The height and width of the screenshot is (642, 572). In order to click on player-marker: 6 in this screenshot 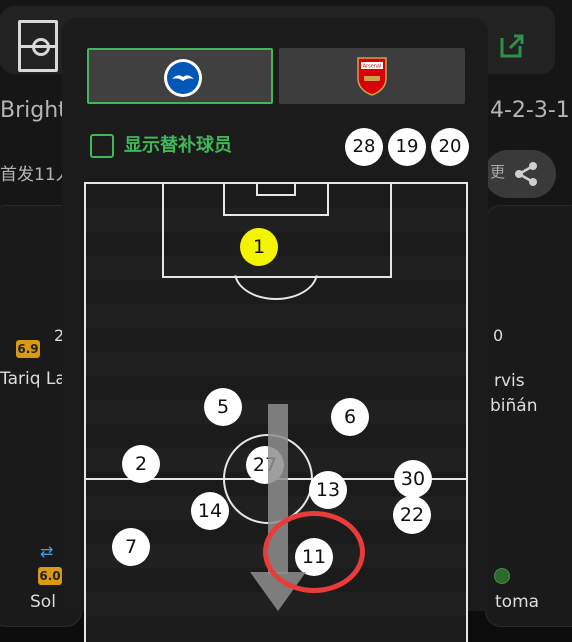, I will do `click(350, 417)`.